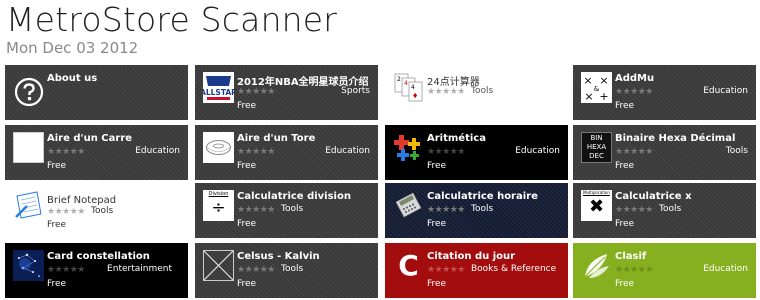 This screenshot has width=760, height=300. I want to click on math-operators-icon: × × & × +, so click(596, 87).